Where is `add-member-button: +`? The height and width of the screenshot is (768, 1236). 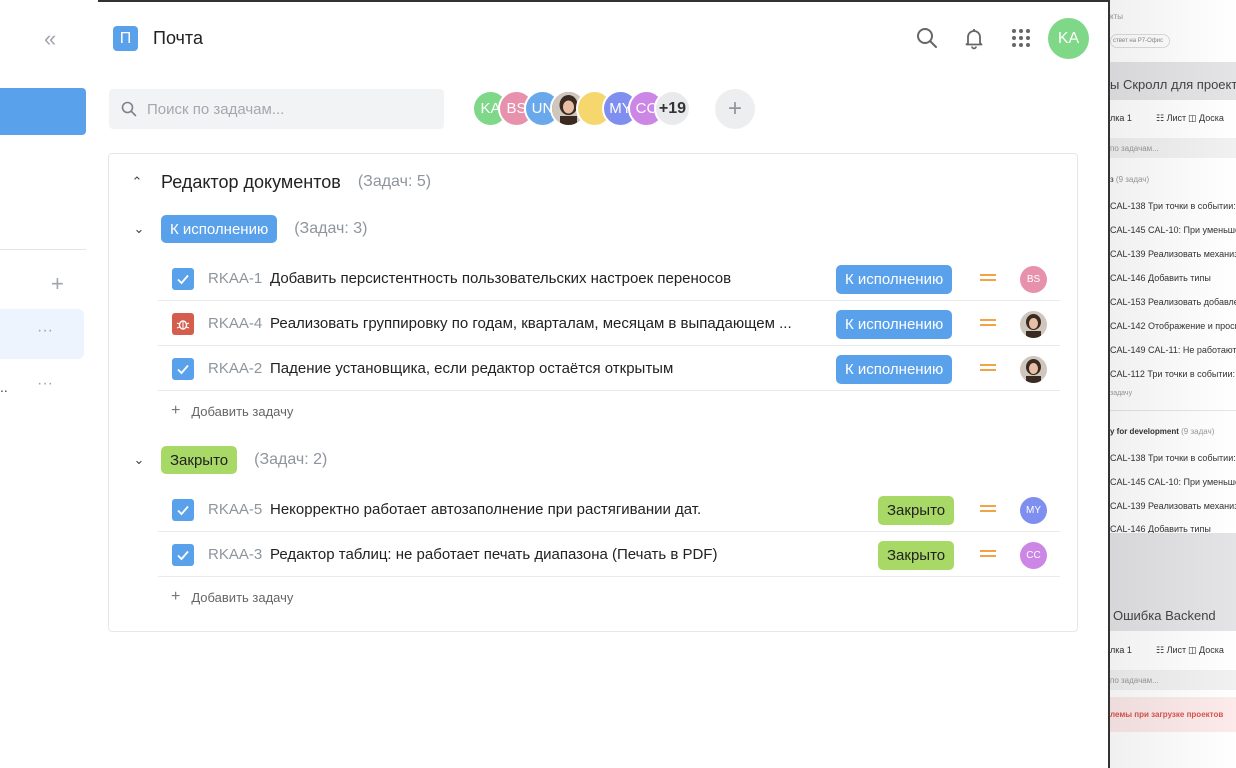
add-member-button: + is located at coordinates (735, 109).